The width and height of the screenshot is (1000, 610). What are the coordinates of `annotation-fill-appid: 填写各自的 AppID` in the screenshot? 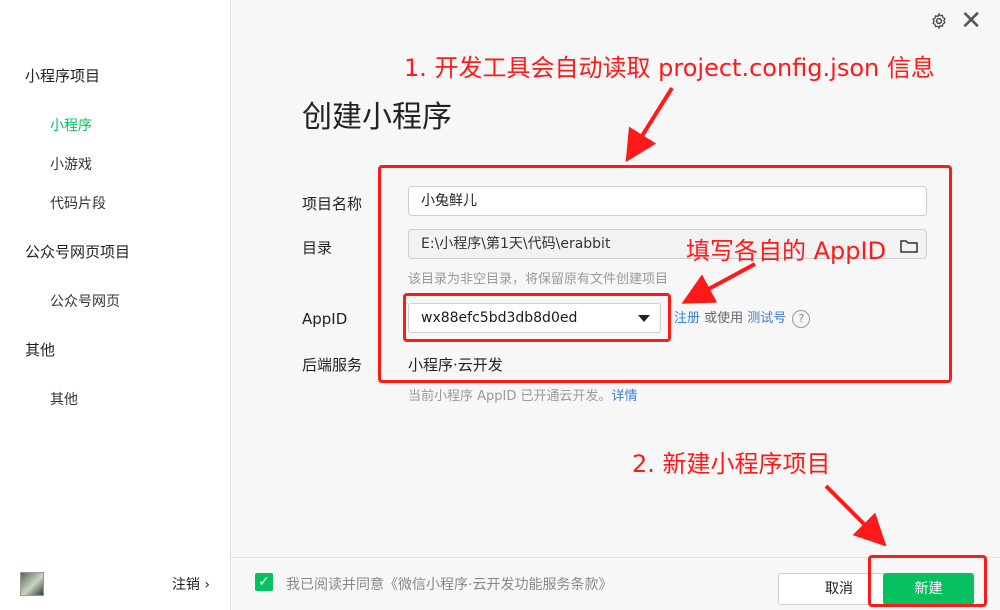 It's located at (786, 251).